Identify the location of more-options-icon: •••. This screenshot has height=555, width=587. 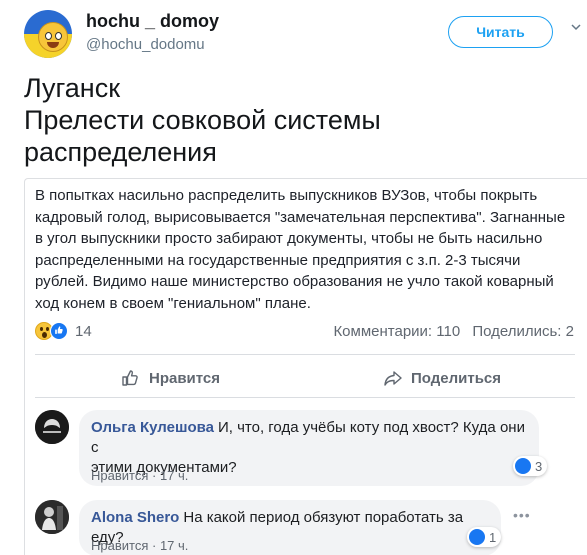
(522, 515).